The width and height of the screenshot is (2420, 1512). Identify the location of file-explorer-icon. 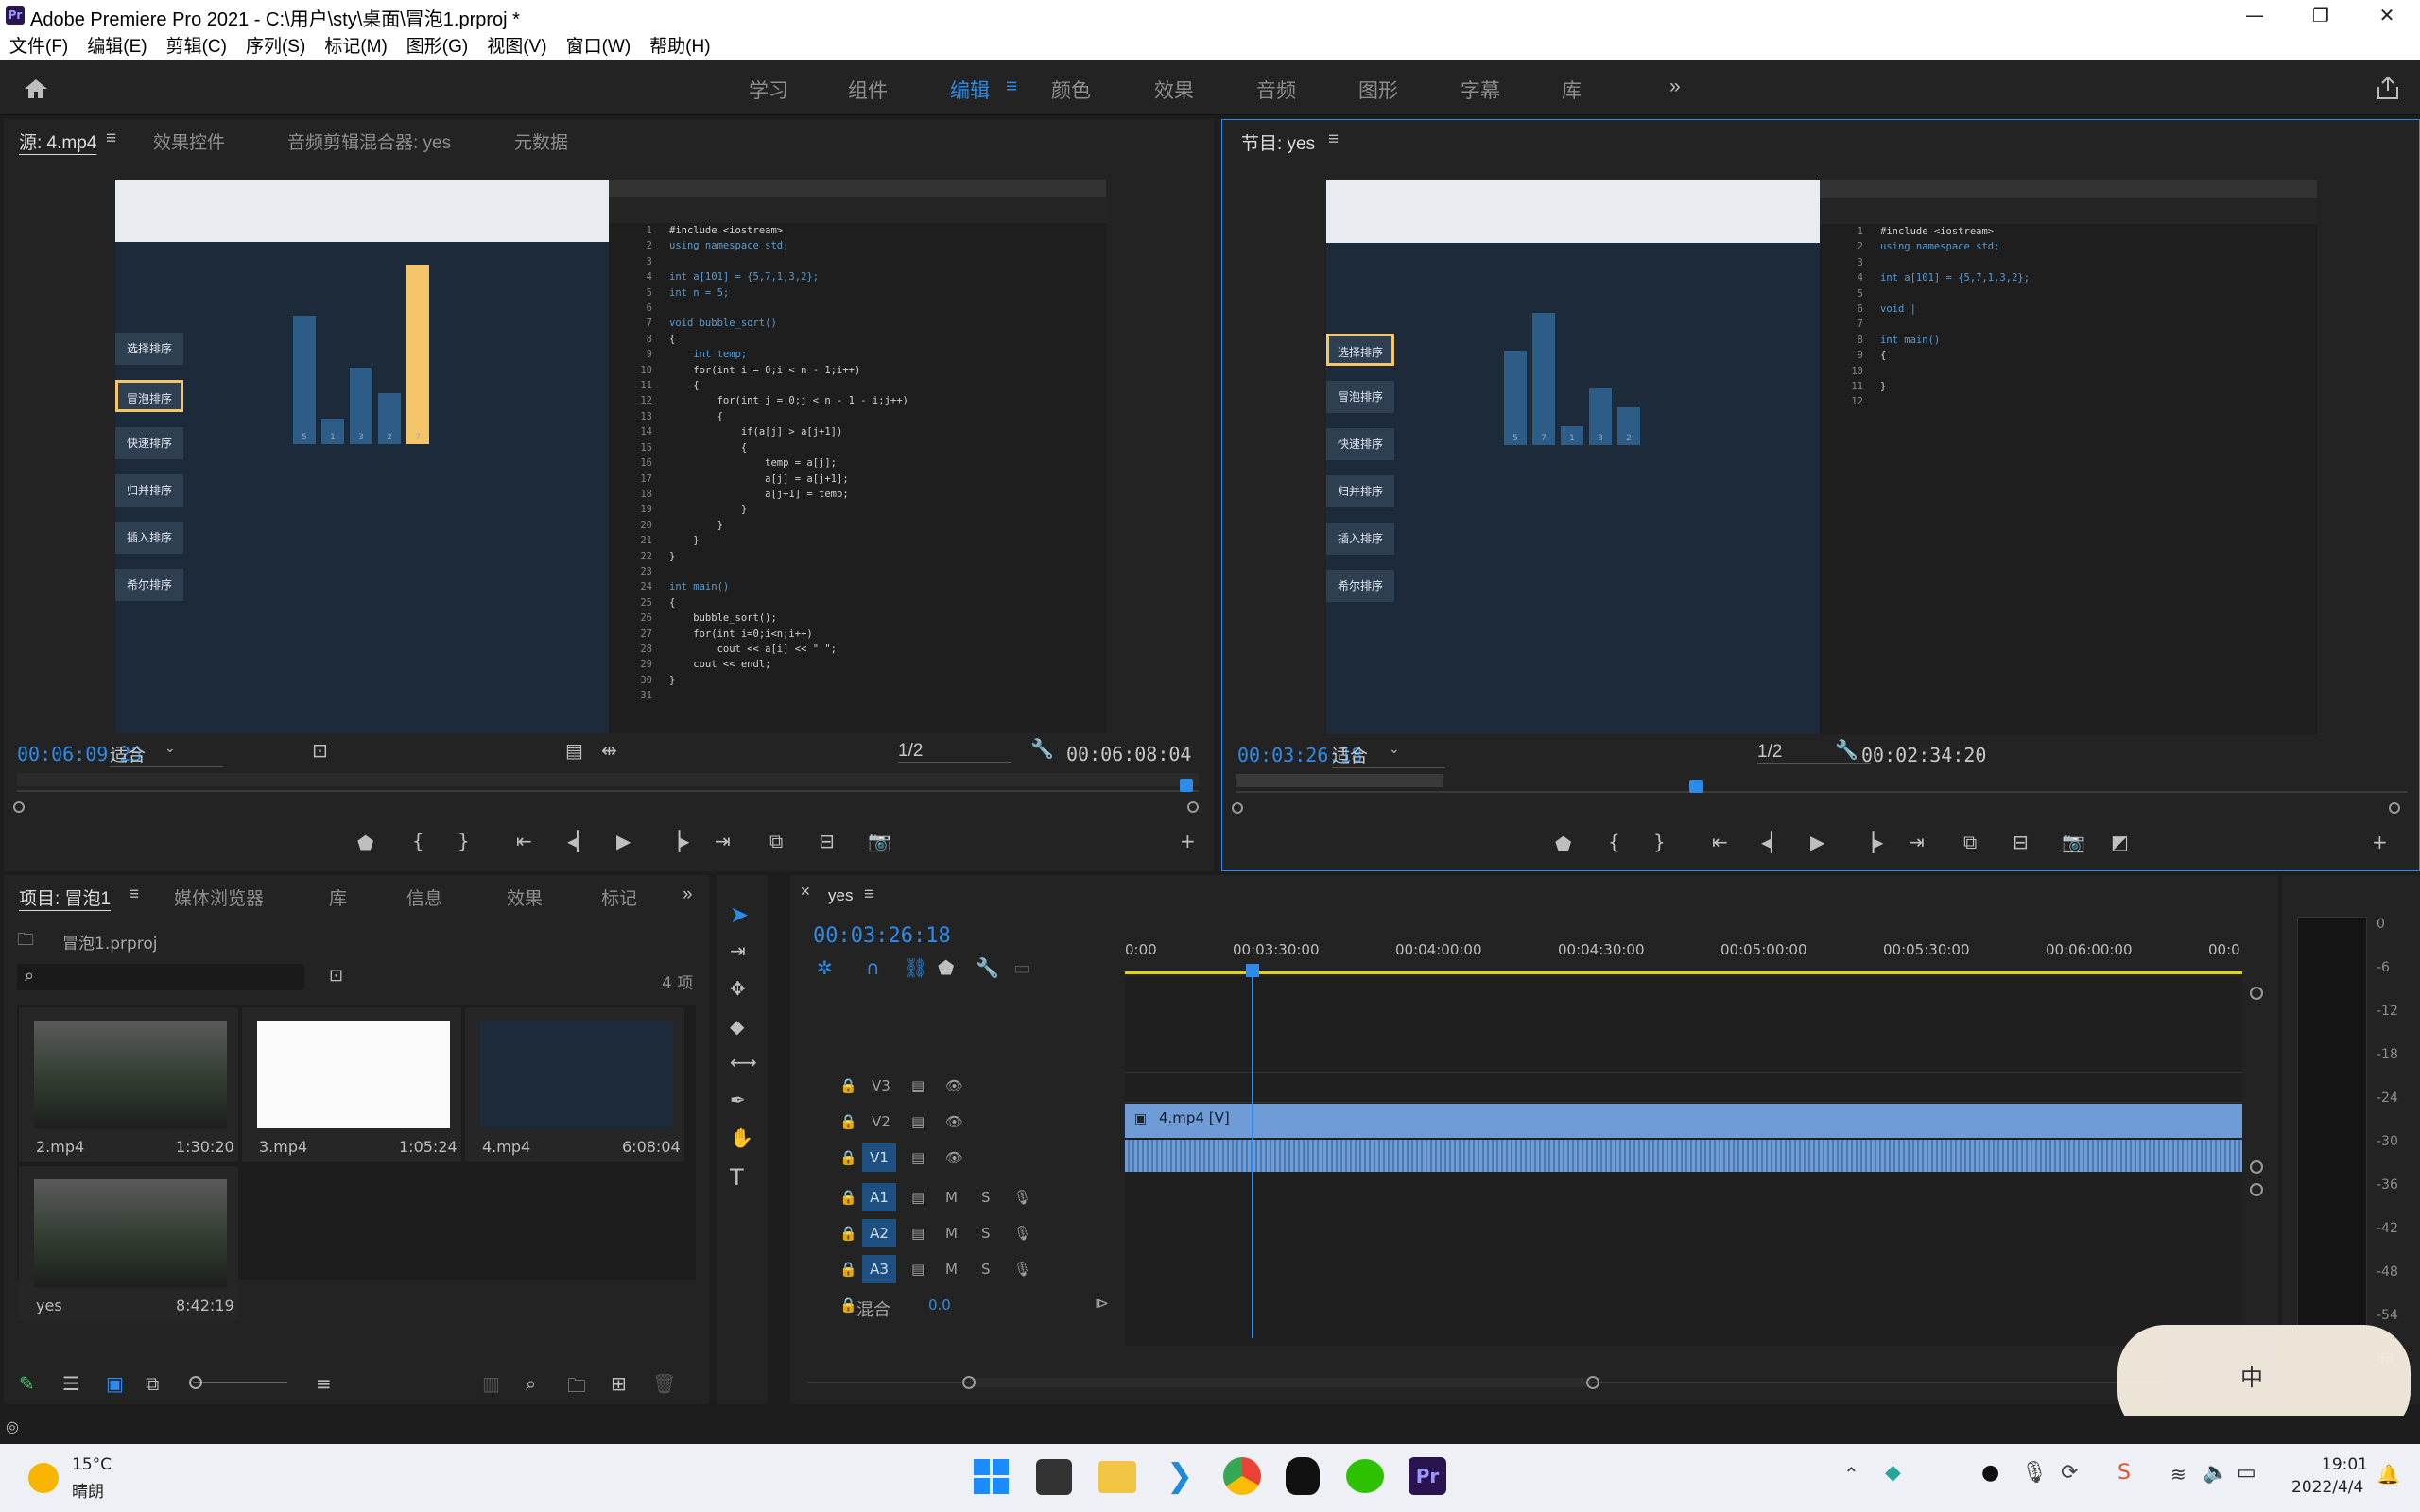
(1117, 1477).